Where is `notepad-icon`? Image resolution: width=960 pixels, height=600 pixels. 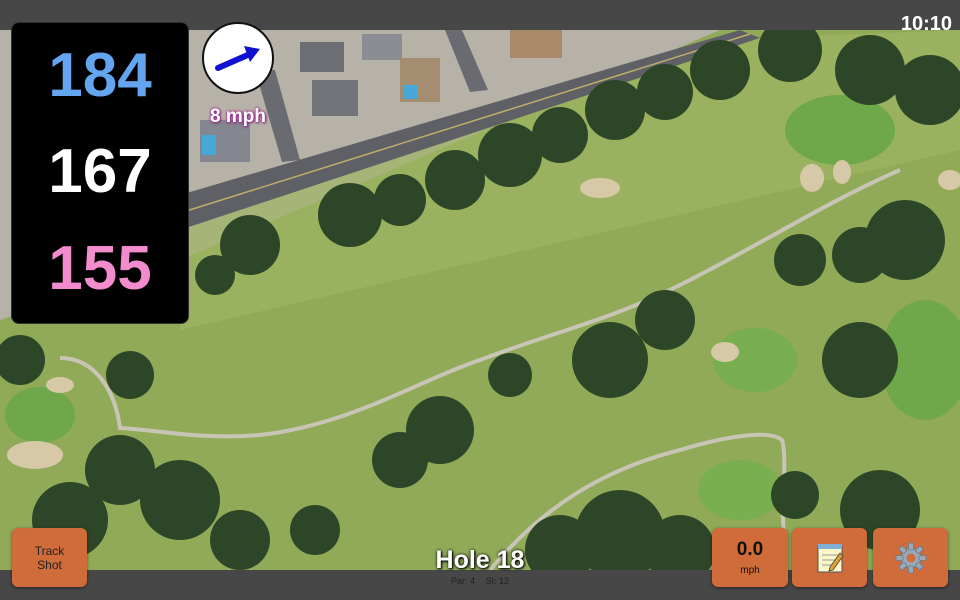
notepad-icon is located at coordinates (830, 557).